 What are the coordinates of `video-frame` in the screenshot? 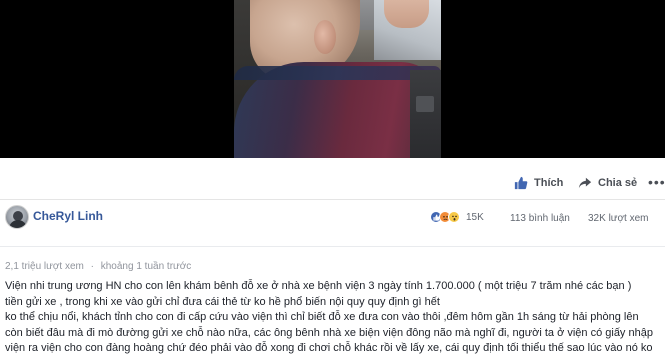 It's located at (337, 79).